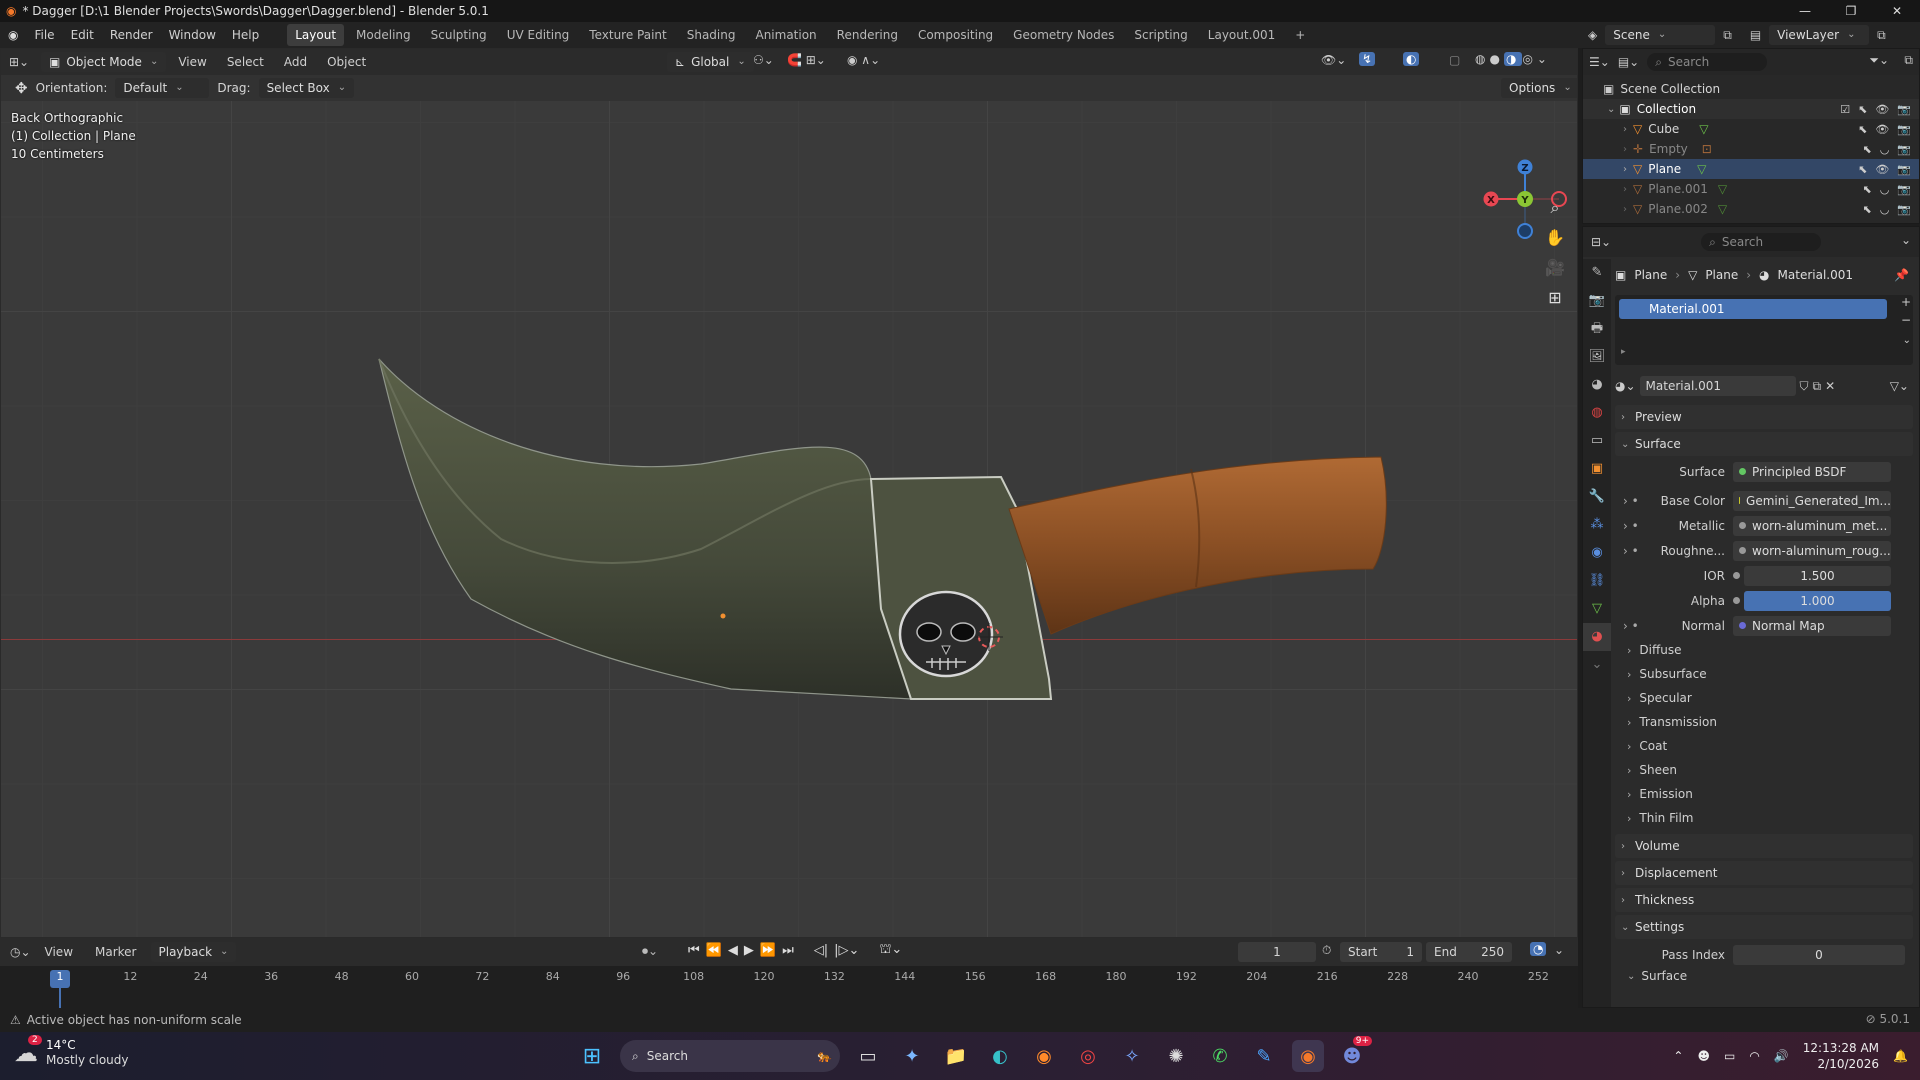 This screenshot has width=1920, height=1080. I want to click on volume-icon: 🔊, so click(1781, 1056).